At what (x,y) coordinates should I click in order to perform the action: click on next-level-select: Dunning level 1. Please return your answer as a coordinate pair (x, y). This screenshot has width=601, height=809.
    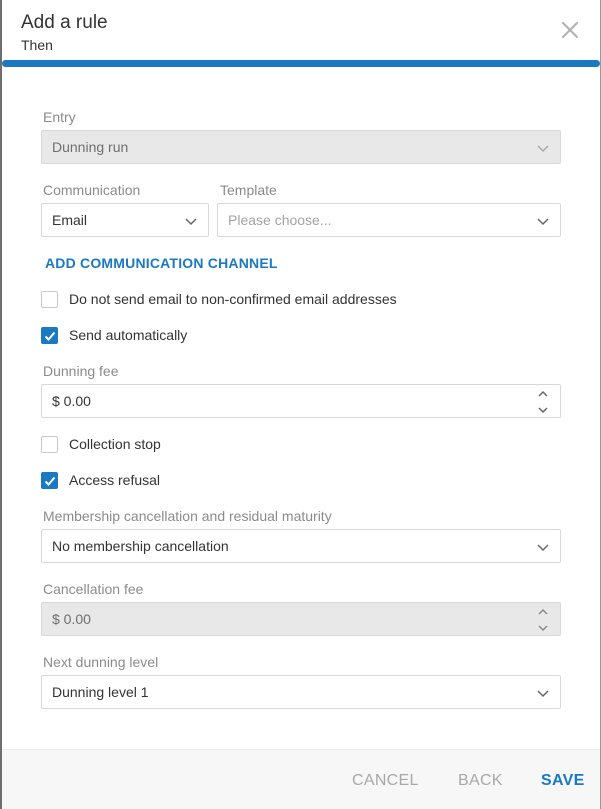
    Looking at the image, I should click on (301, 692).